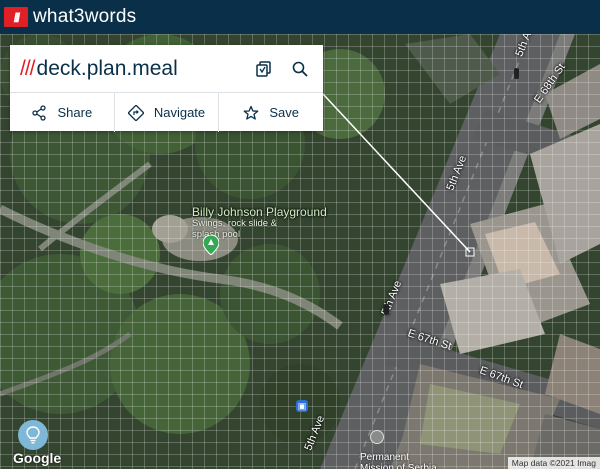  I want to click on navigate-button: Navigate, so click(166, 112).